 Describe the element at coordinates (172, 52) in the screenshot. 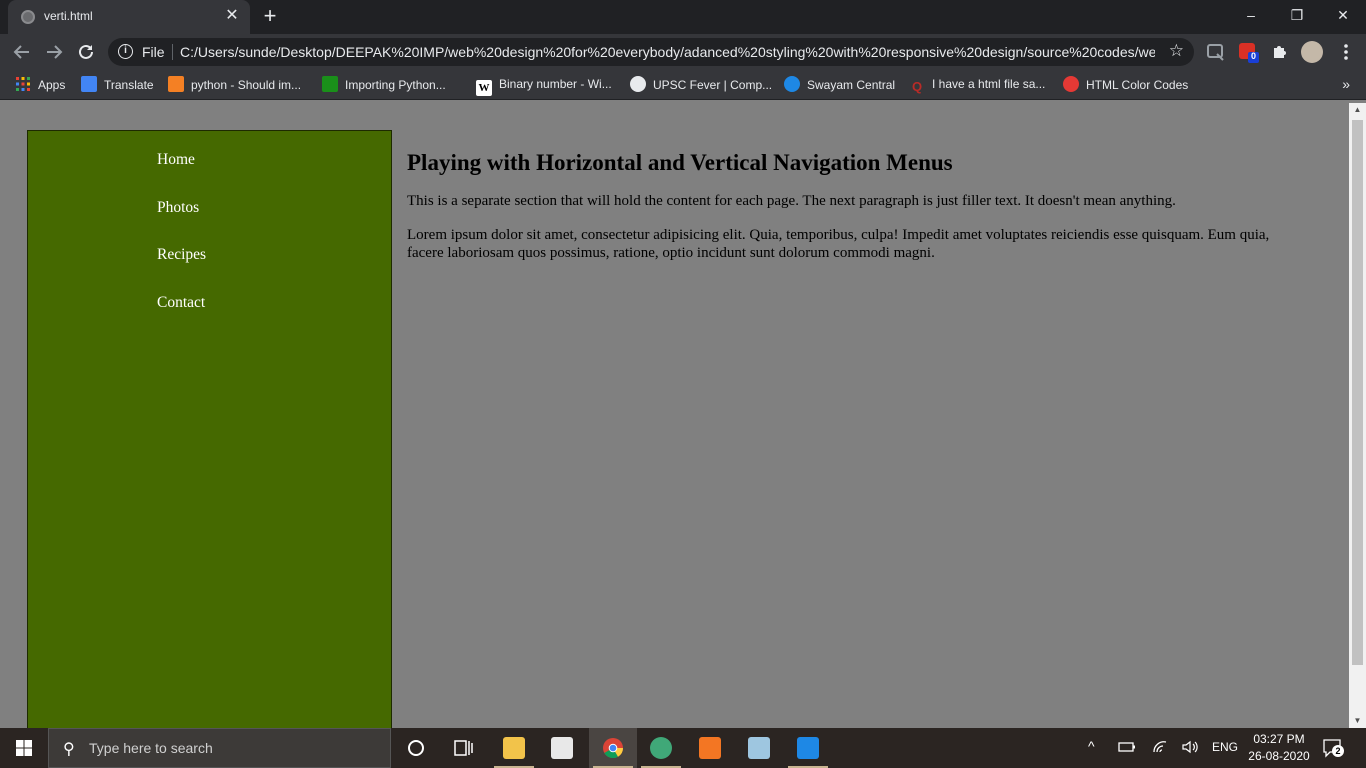

I see `divider` at that location.